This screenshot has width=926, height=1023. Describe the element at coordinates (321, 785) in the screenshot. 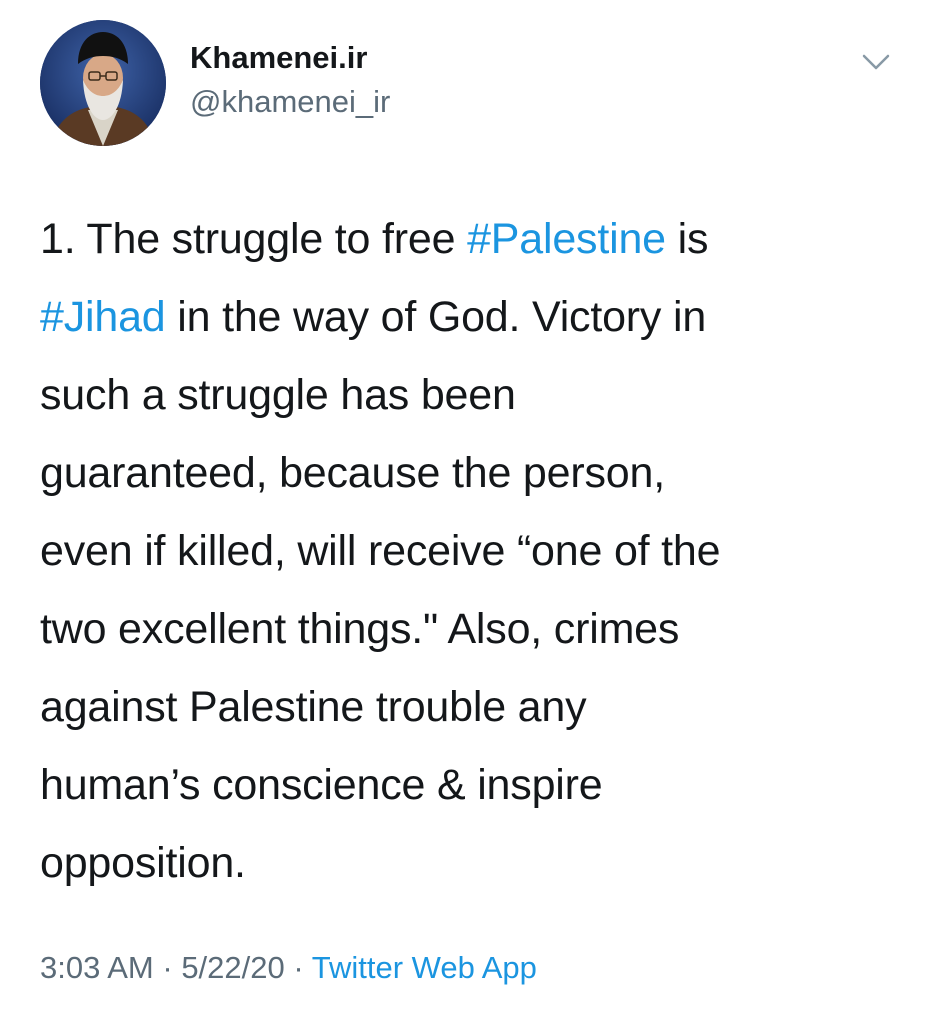

I see `tweet-line: human’s conscience & inspire` at that location.